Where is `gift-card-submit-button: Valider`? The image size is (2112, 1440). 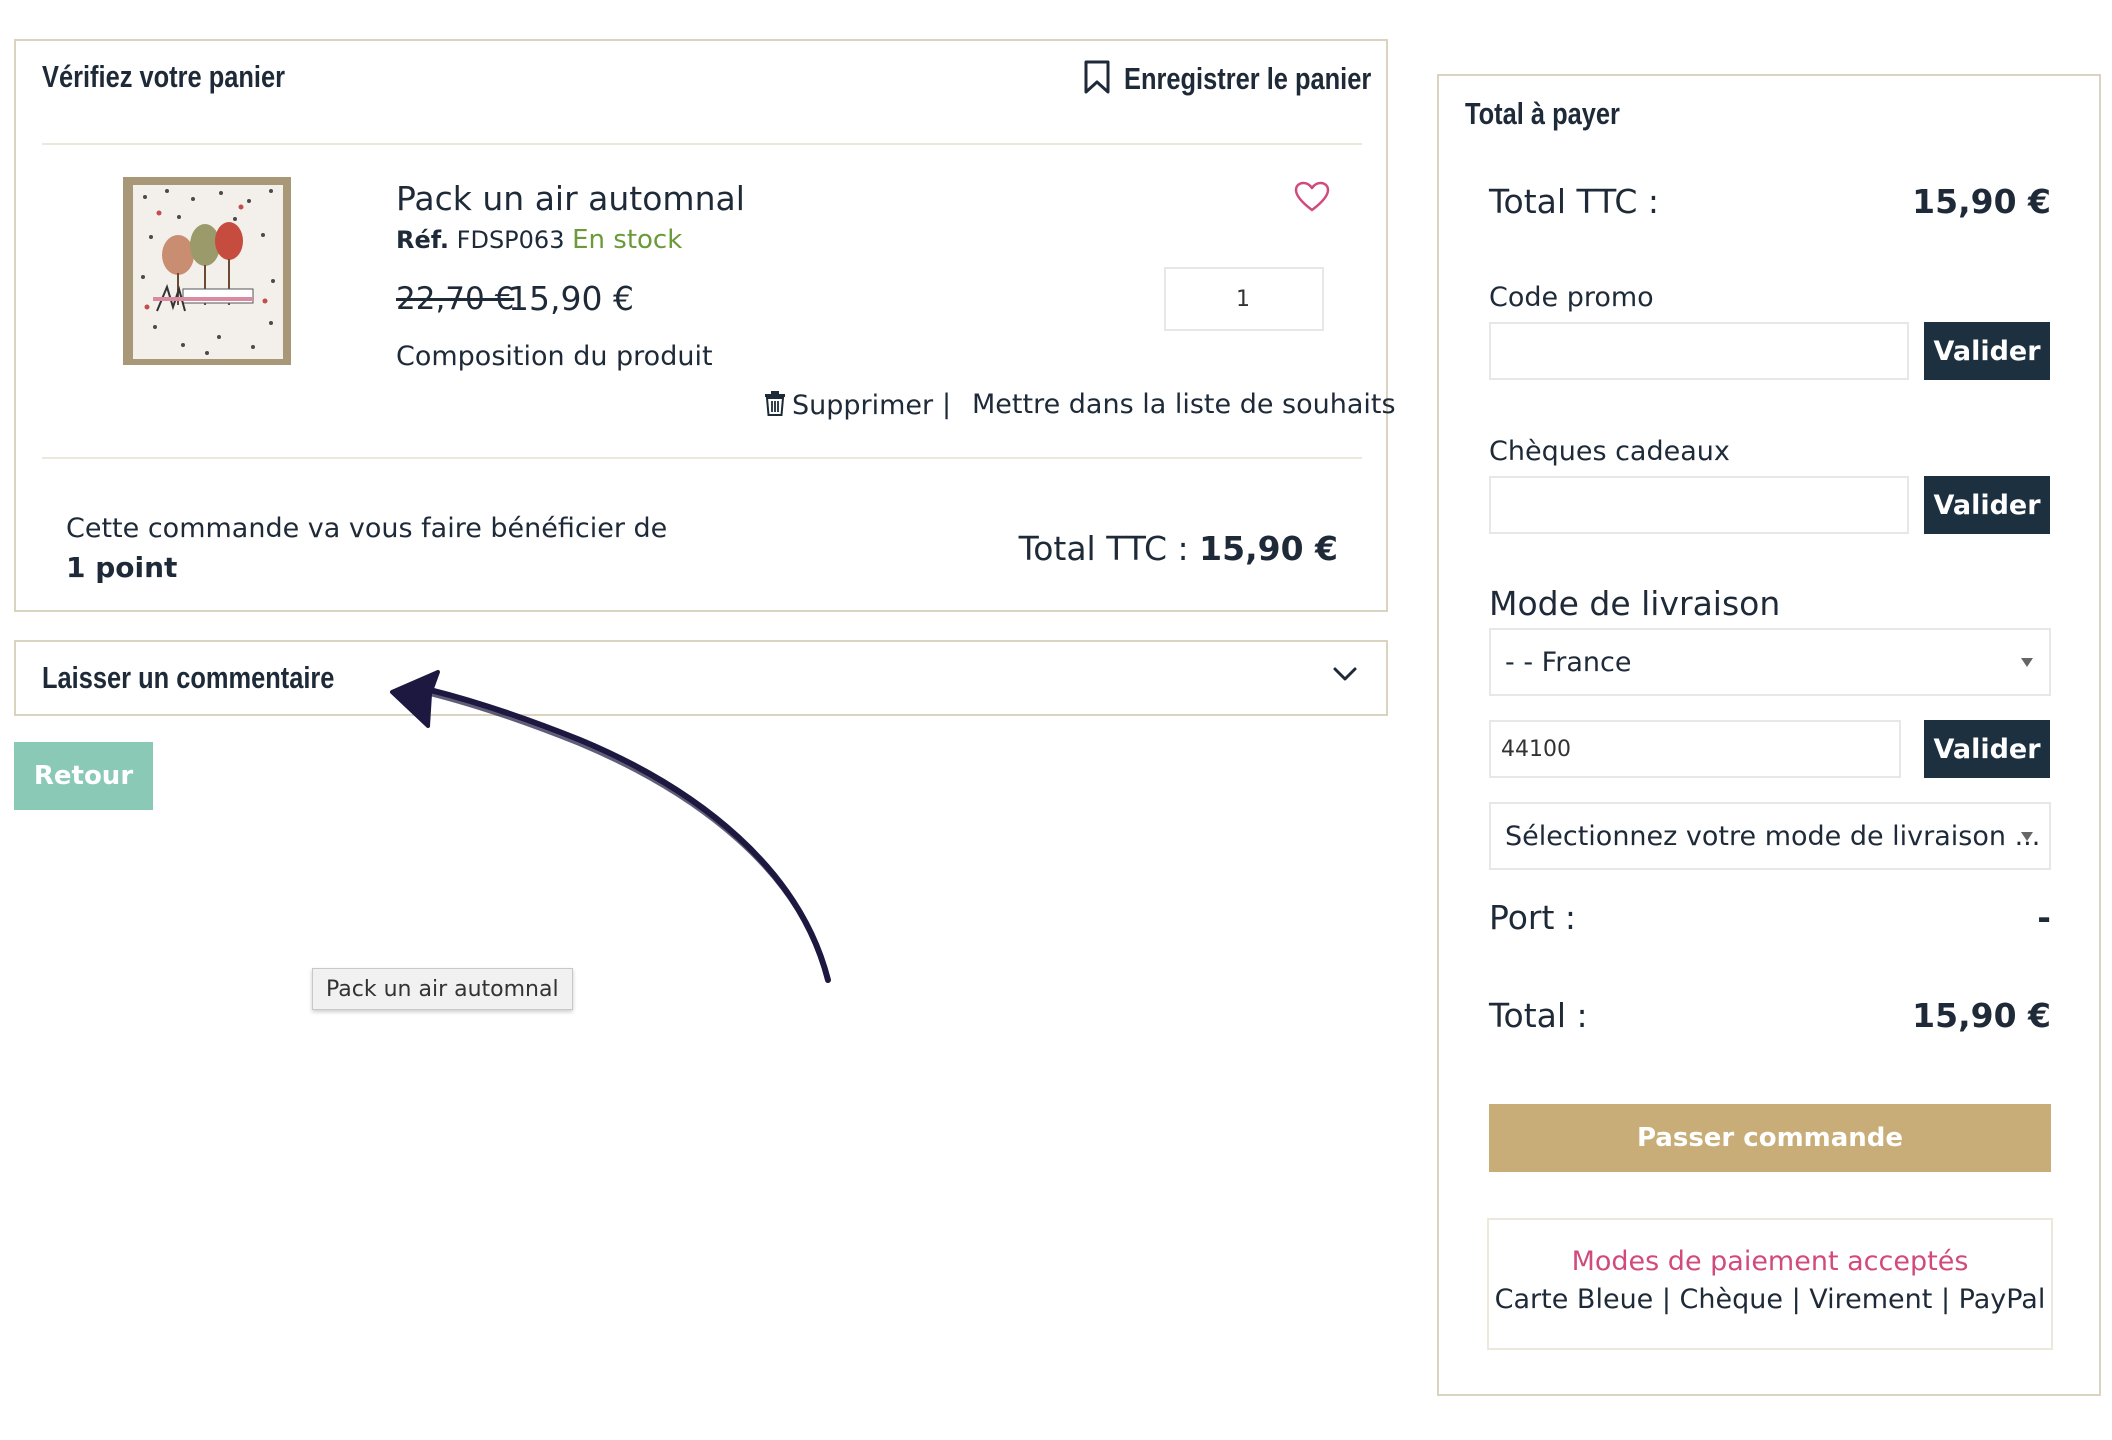
gift-card-submit-button: Valider is located at coordinates (1987, 505).